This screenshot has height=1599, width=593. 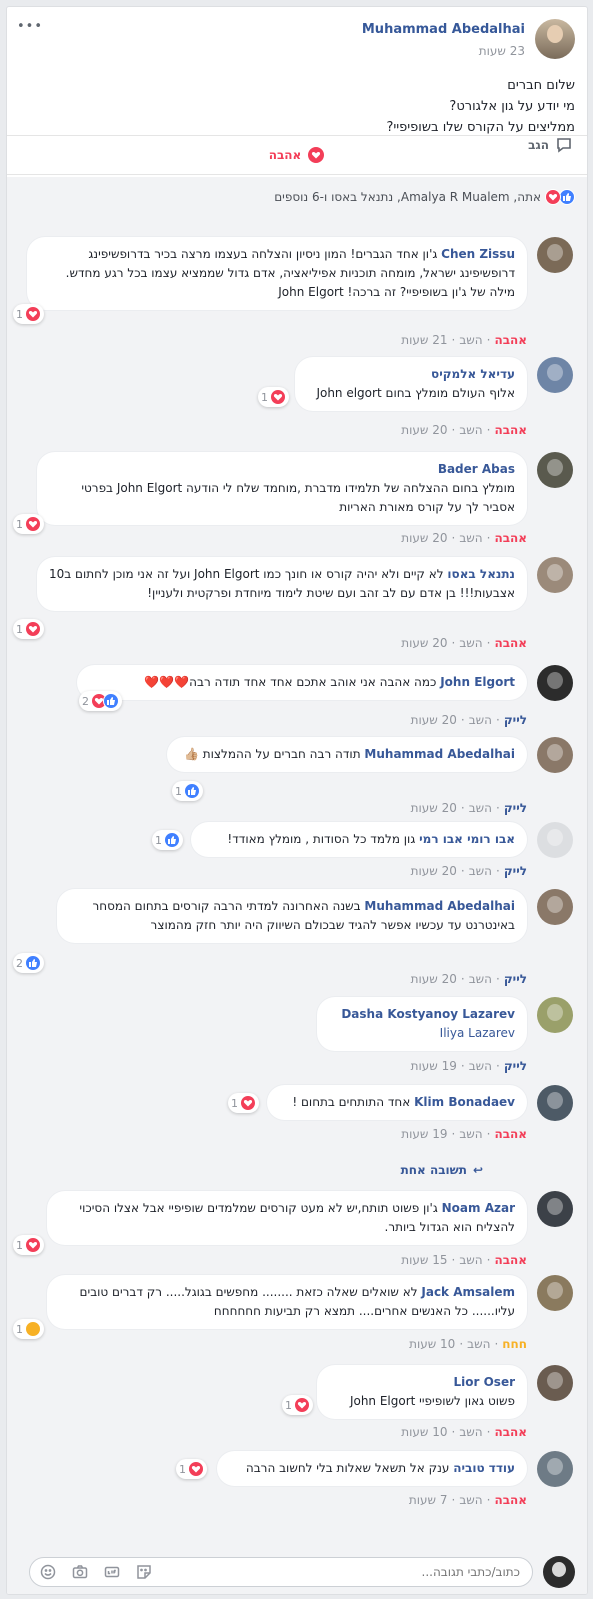 I want to click on emoji-icon, so click(x=48, y=1572).